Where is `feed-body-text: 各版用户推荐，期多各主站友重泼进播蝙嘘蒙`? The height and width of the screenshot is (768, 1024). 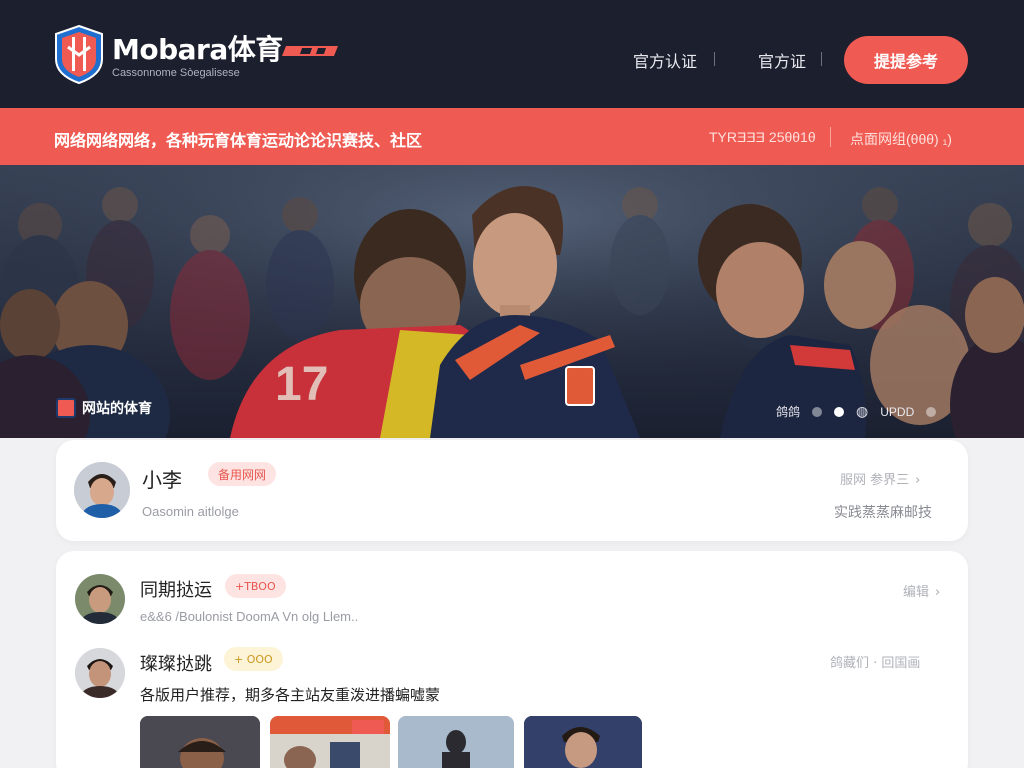 feed-body-text: 各版用户推荐，期多各主站友重泼进播蝙嘘蒙 is located at coordinates (290, 695).